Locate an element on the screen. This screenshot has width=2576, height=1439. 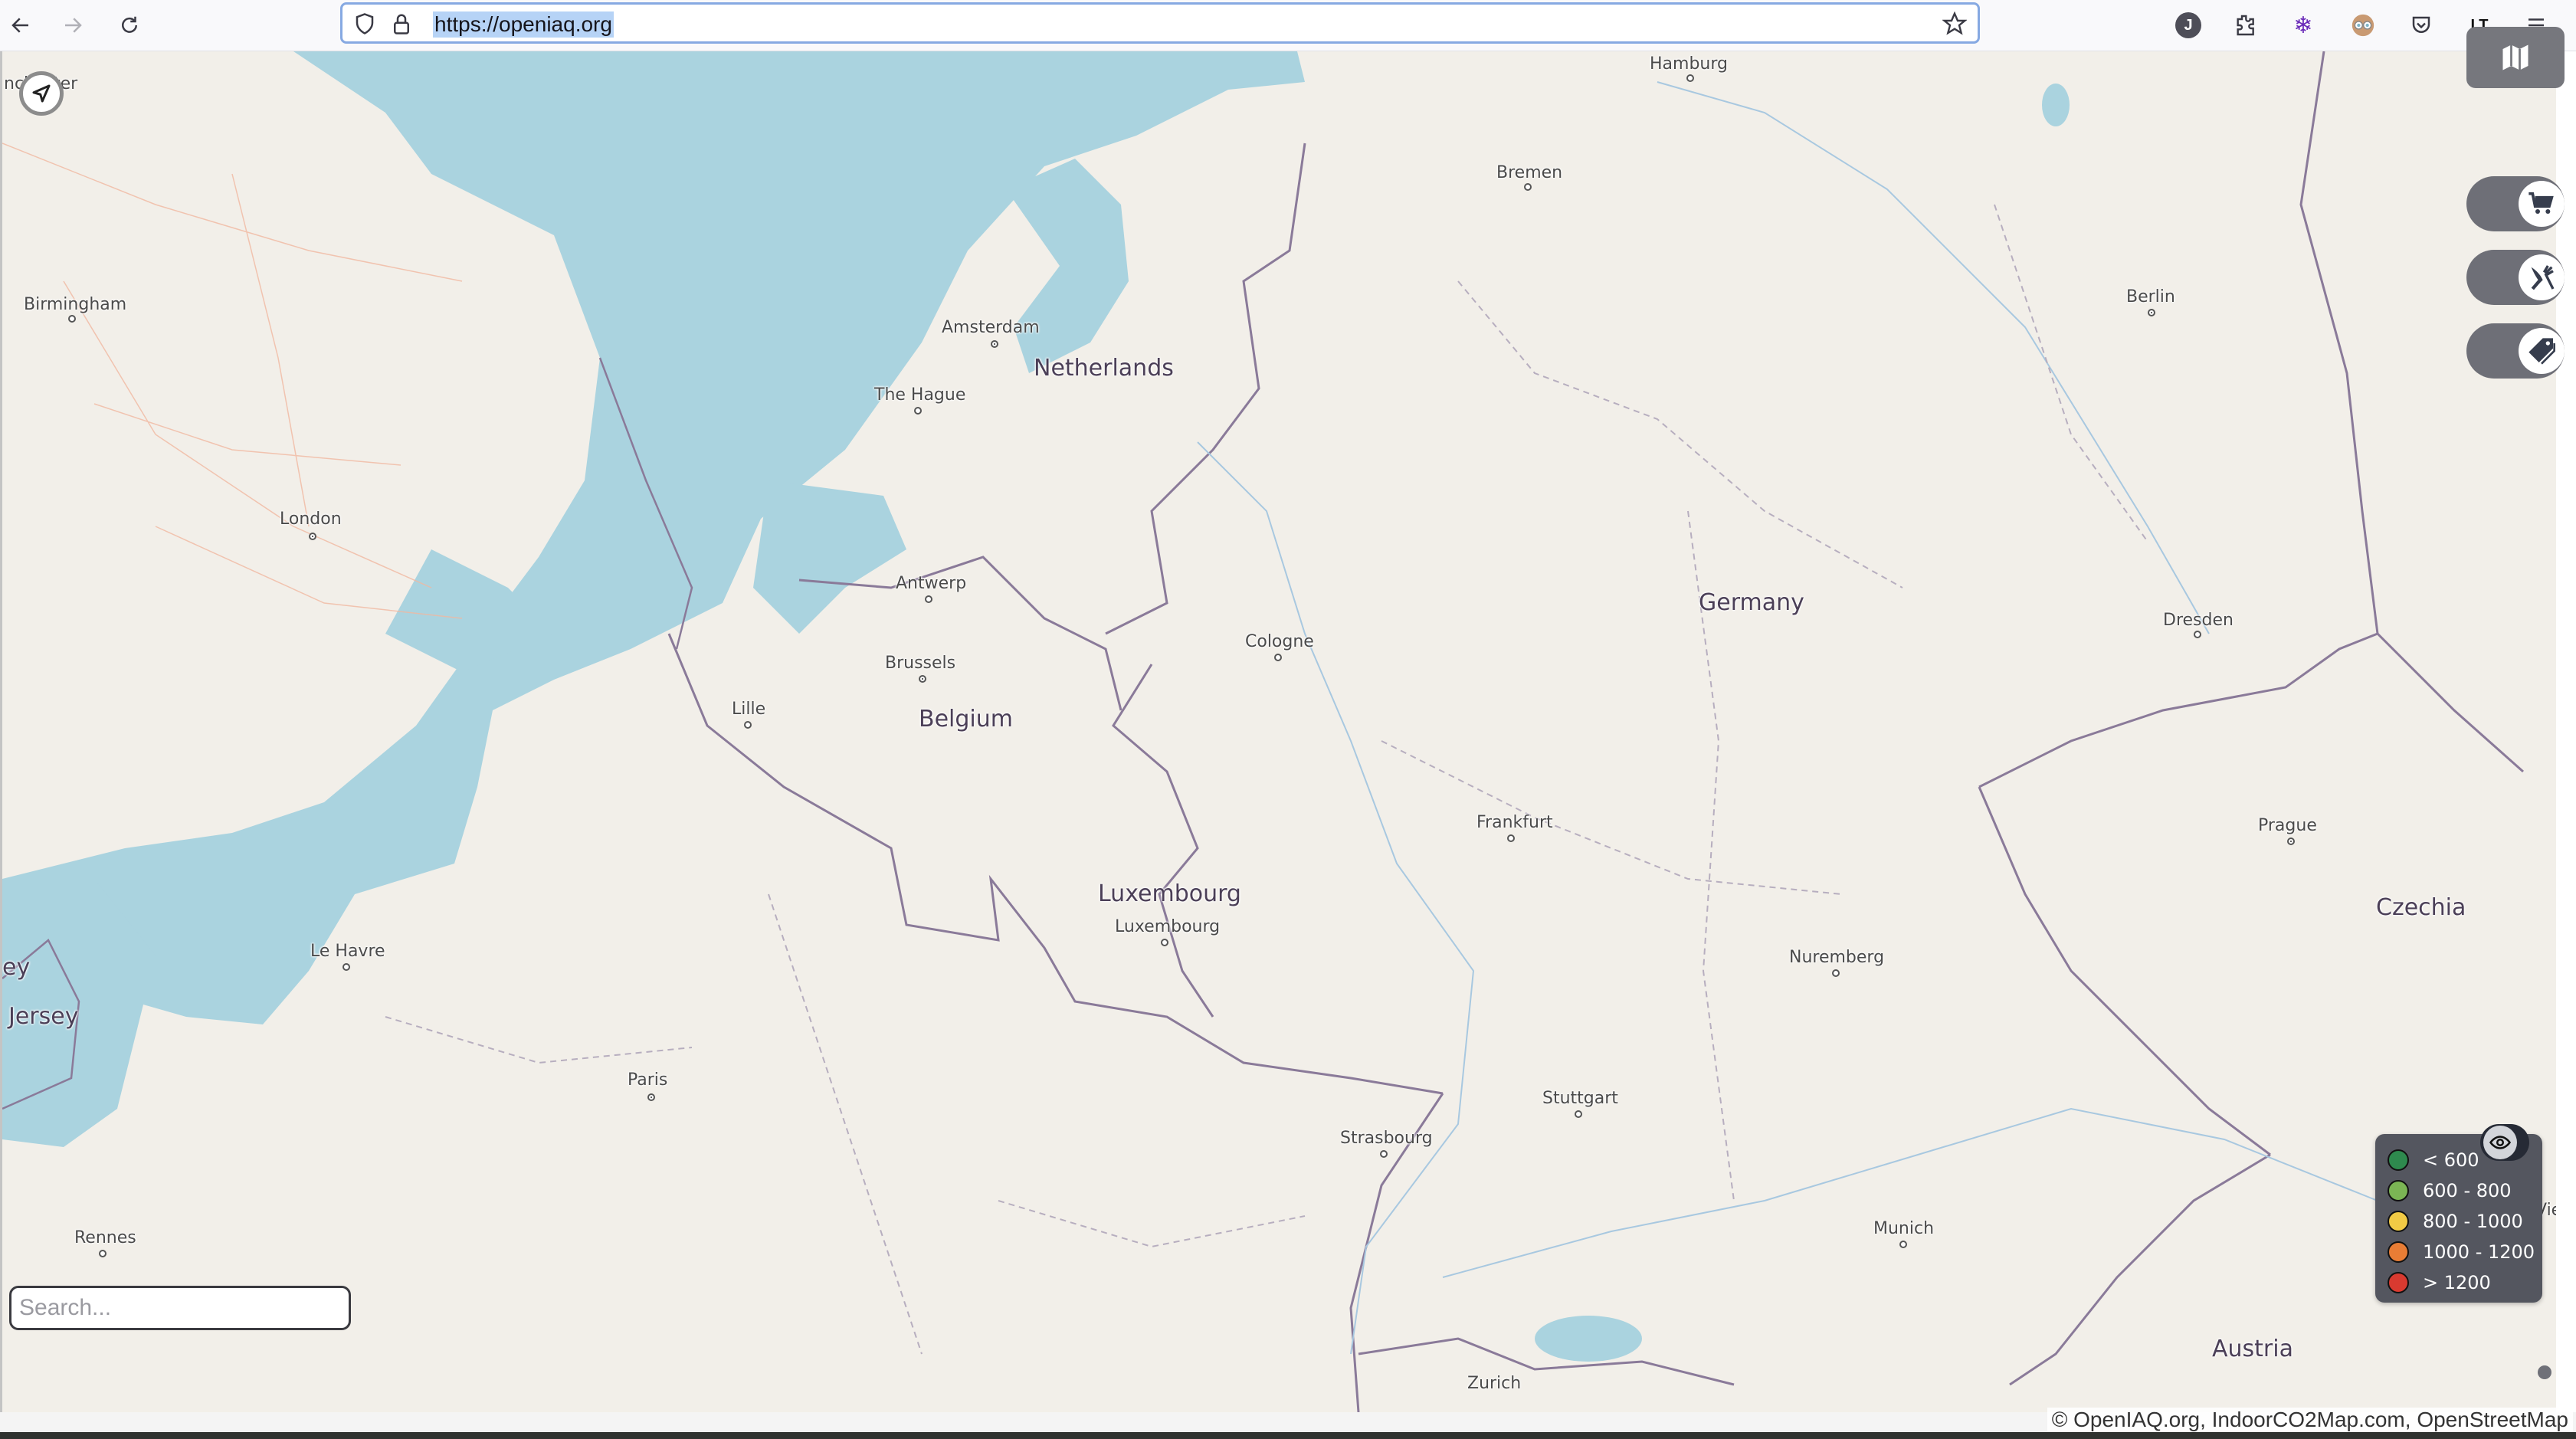
shield-icon is located at coordinates (364, 23).